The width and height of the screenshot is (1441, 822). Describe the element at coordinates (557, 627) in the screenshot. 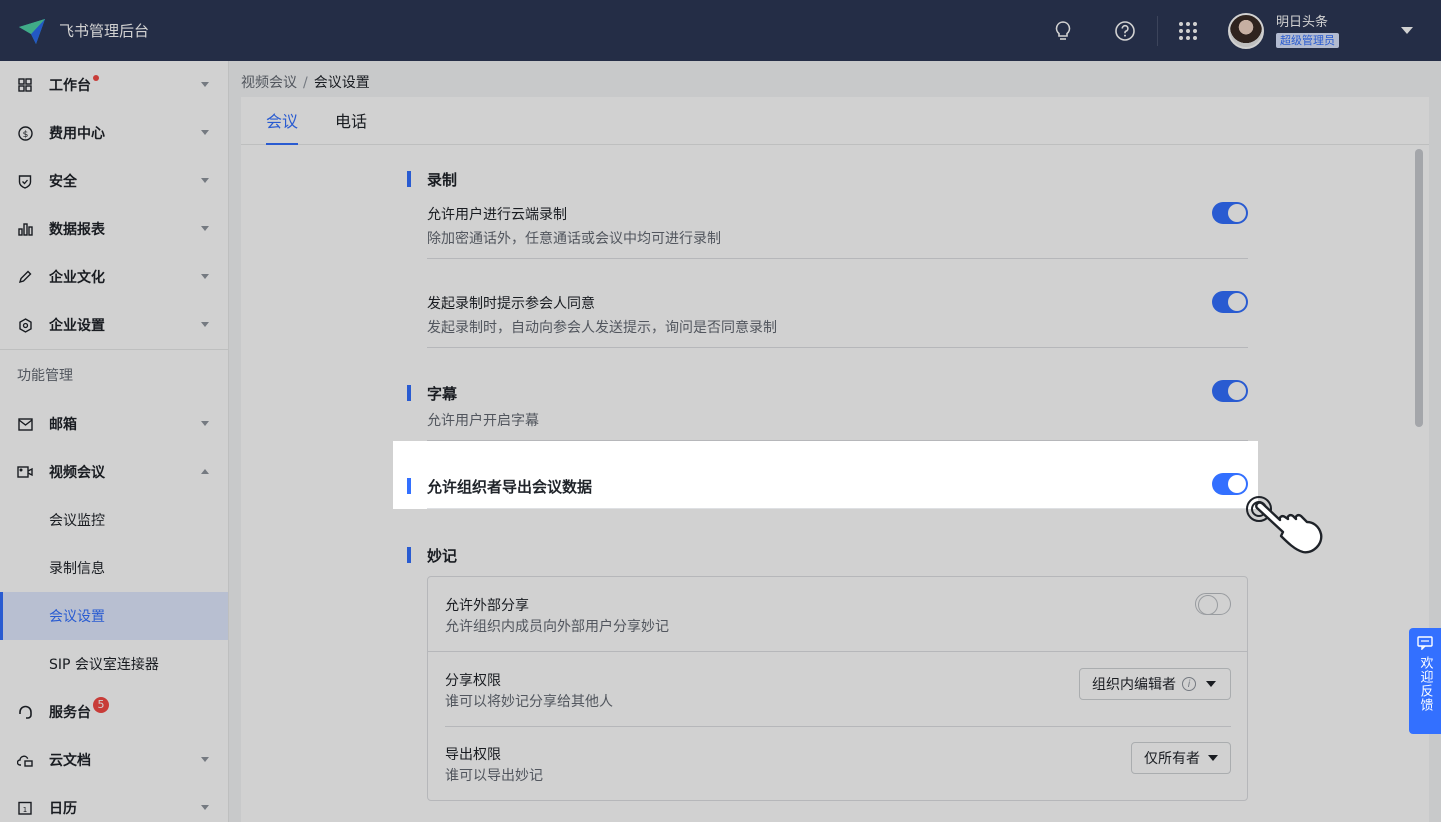

I see `setting-desc: 允许组织内成员向外部用户分享妙记` at that location.